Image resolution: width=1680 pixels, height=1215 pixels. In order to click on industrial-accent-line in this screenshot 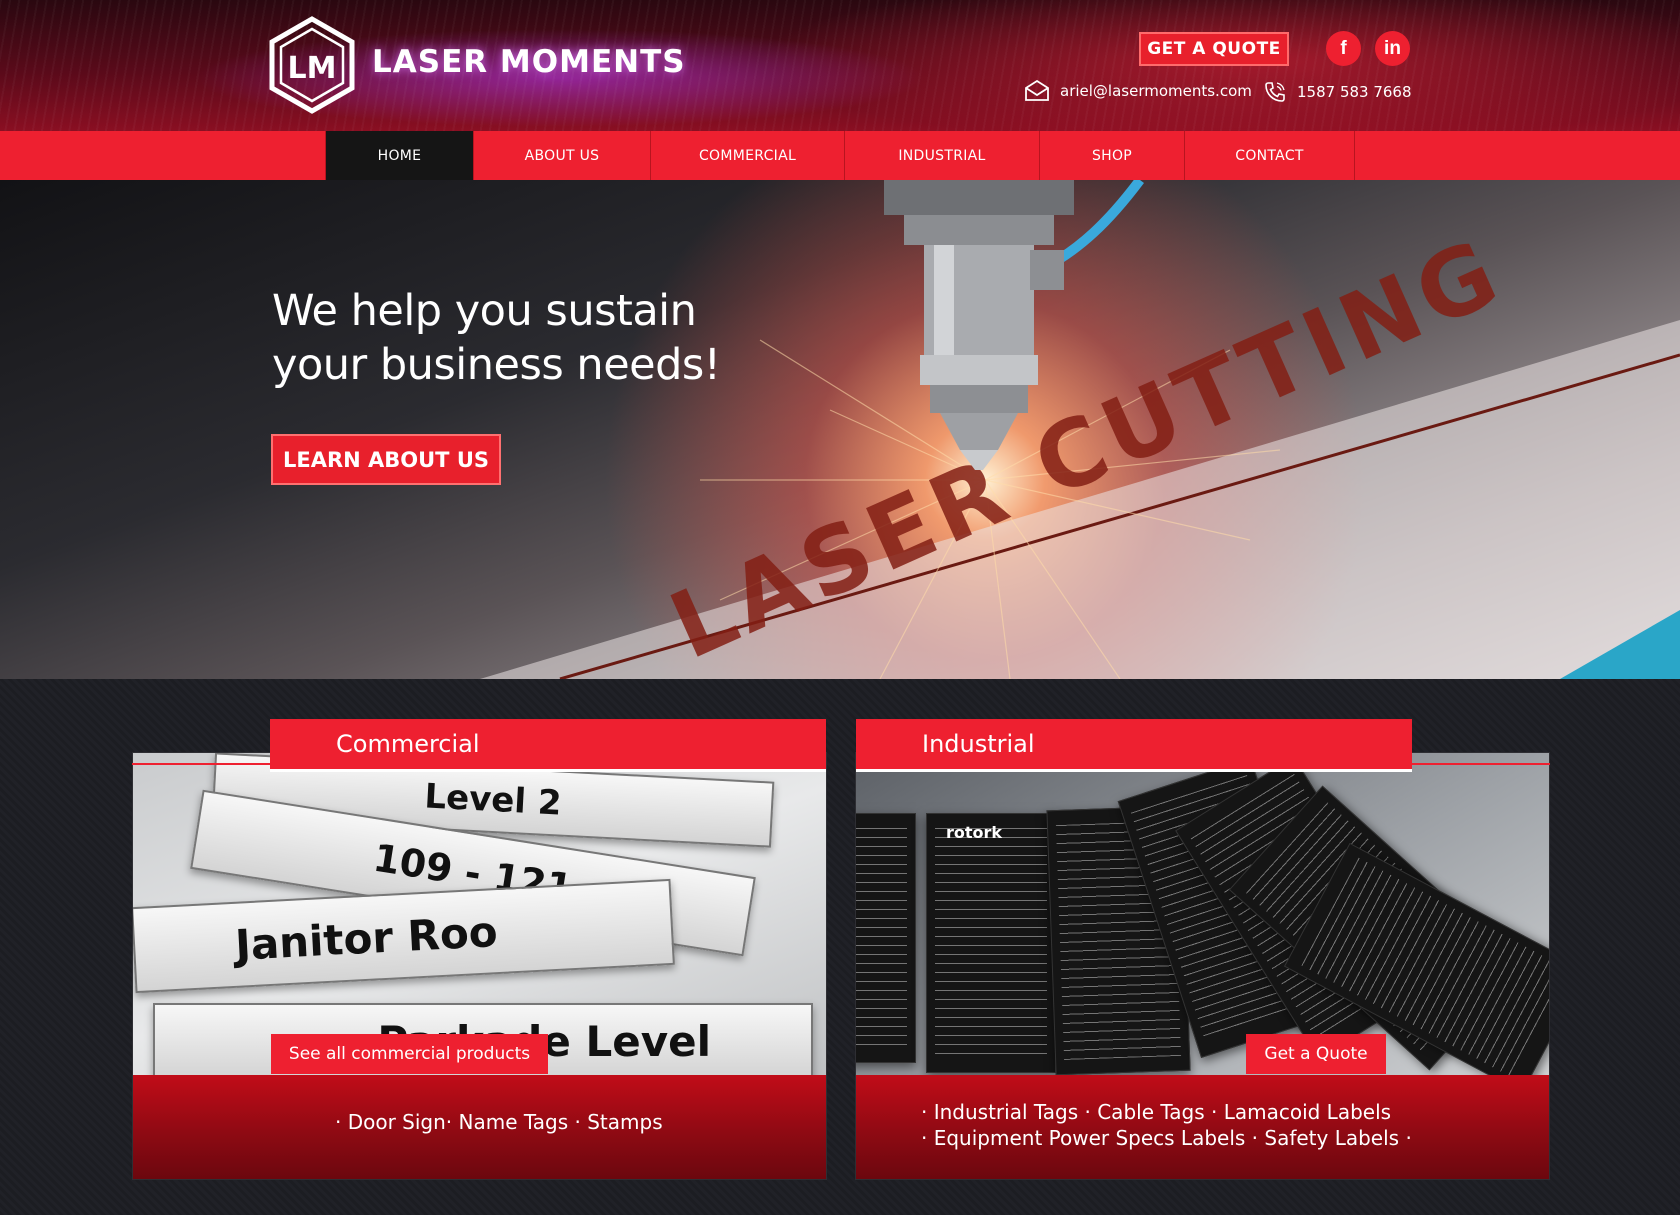, I will do `click(1480, 764)`.